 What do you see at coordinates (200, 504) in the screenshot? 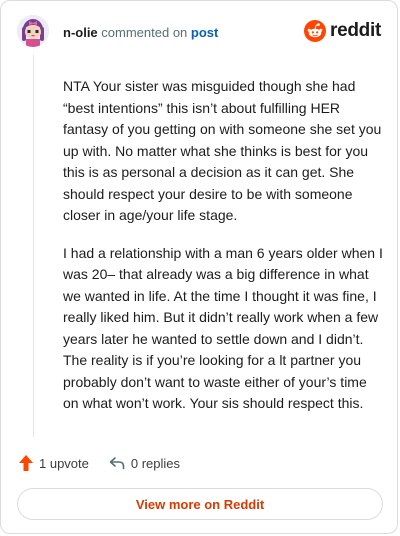
I see `view-more-on-reddit-button: View more on Reddit` at bounding box center [200, 504].